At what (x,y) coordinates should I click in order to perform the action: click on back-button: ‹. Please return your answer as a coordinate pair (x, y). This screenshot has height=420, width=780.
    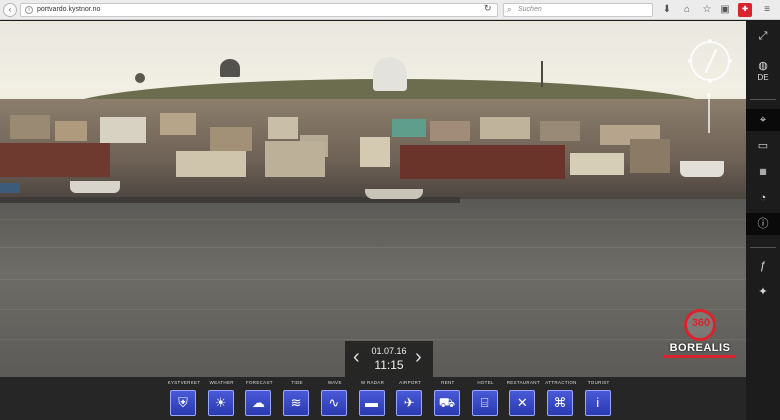
    Looking at the image, I should click on (10, 9).